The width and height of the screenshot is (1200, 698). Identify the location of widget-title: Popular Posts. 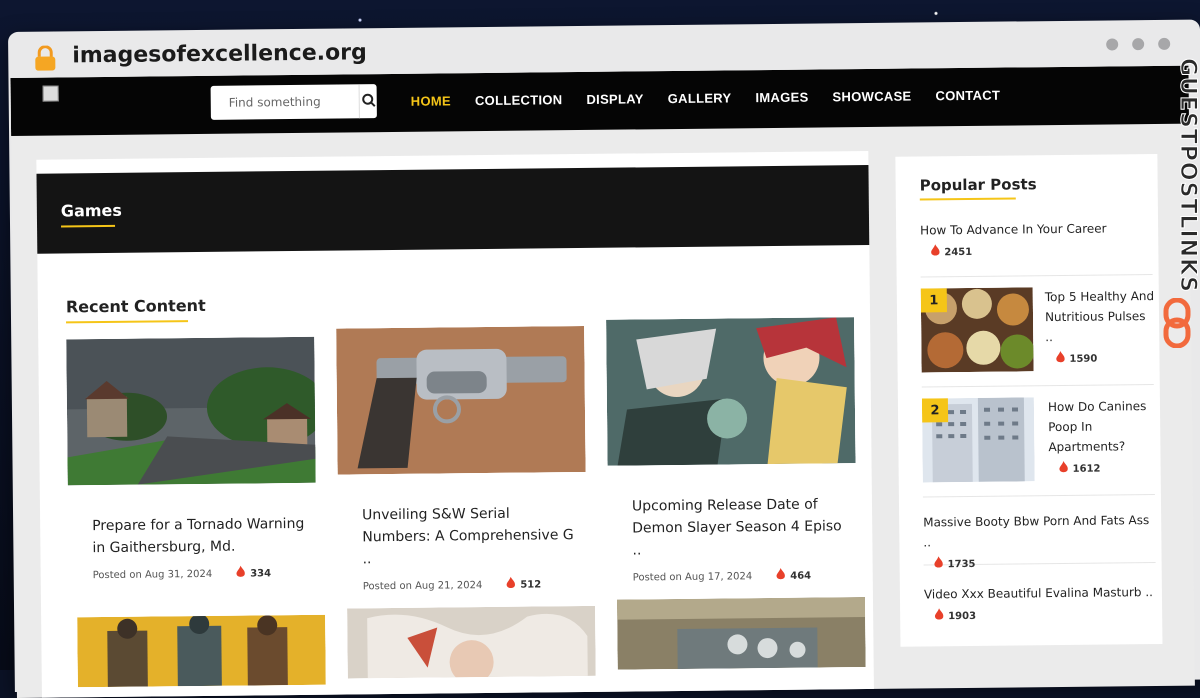
(978, 185).